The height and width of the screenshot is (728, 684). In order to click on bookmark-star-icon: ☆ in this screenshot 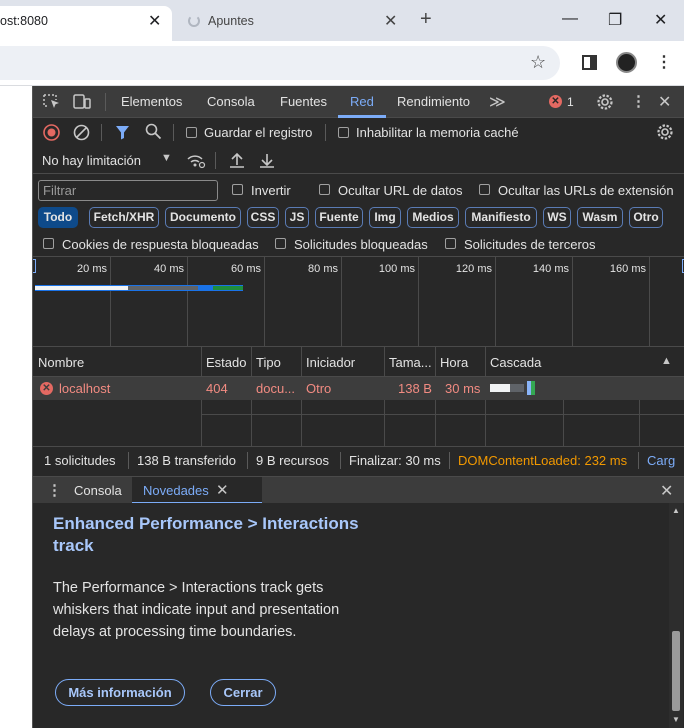, I will do `click(538, 62)`.